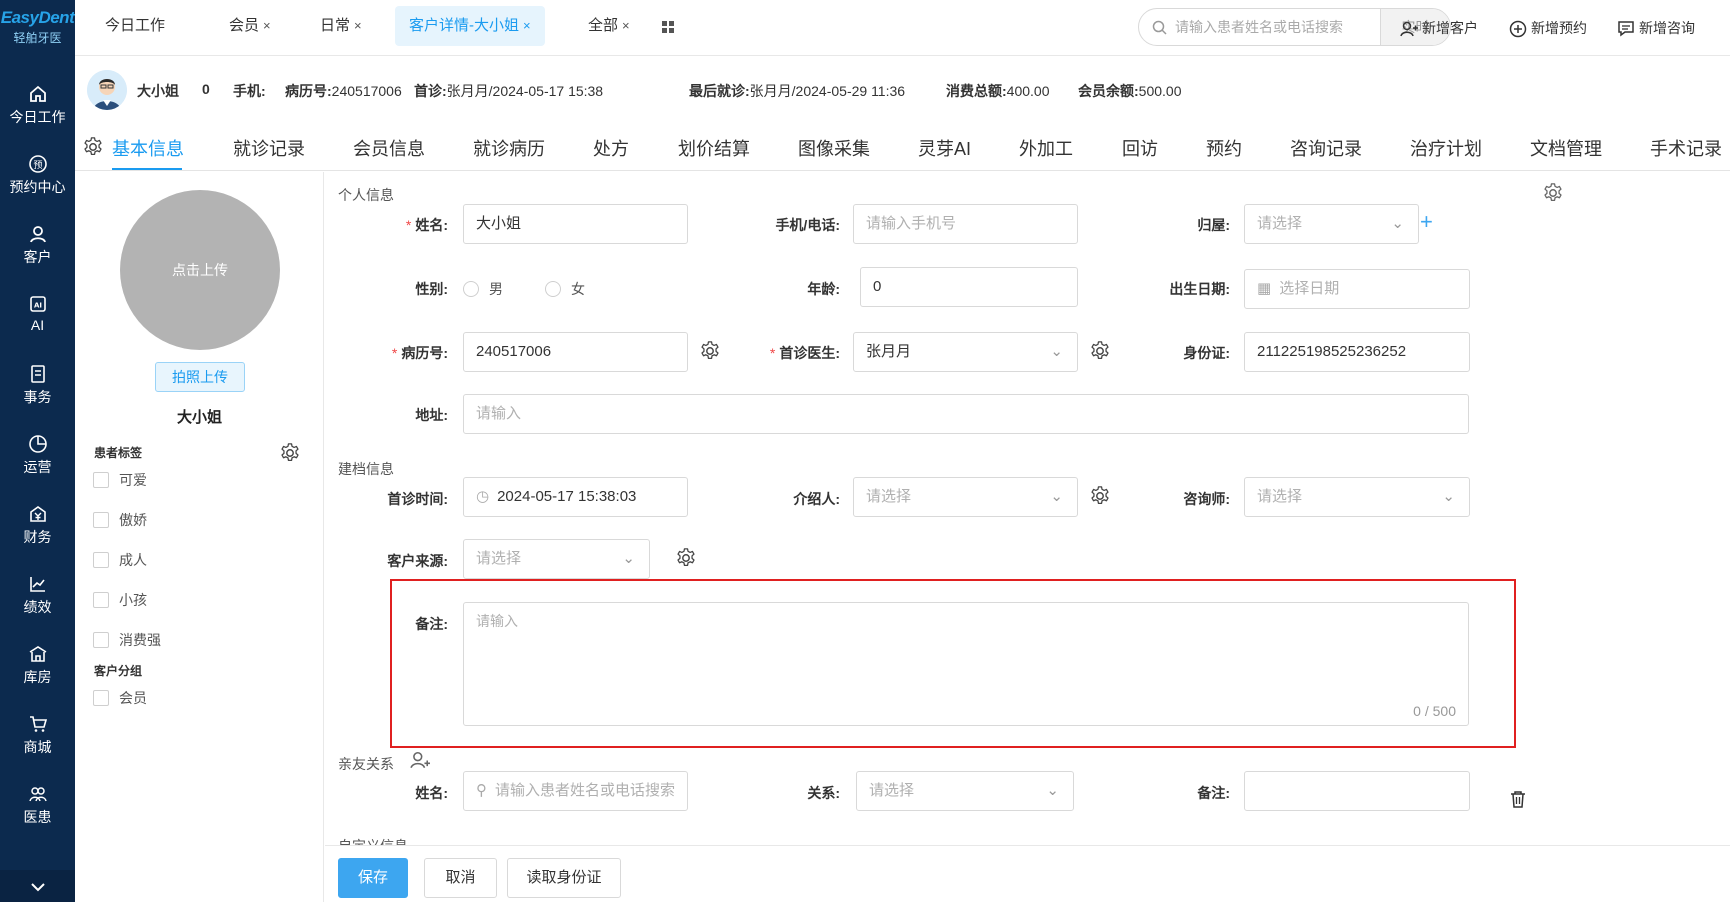 The image size is (1730, 902). Describe the element at coordinates (118, 453) in the screenshot. I see `patient-tags-title: 患者标签` at that location.